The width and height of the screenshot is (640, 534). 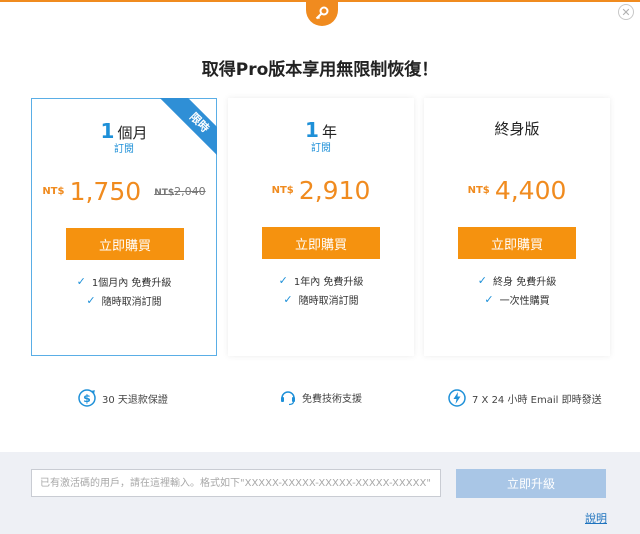 I want to click on plan-card-yearly: 1年 訂閱 NT$ 2,910 立即購買 ✓ 1年內 免費升級 ✓ 隨時取消訂閱, so click(x=321, y=227).